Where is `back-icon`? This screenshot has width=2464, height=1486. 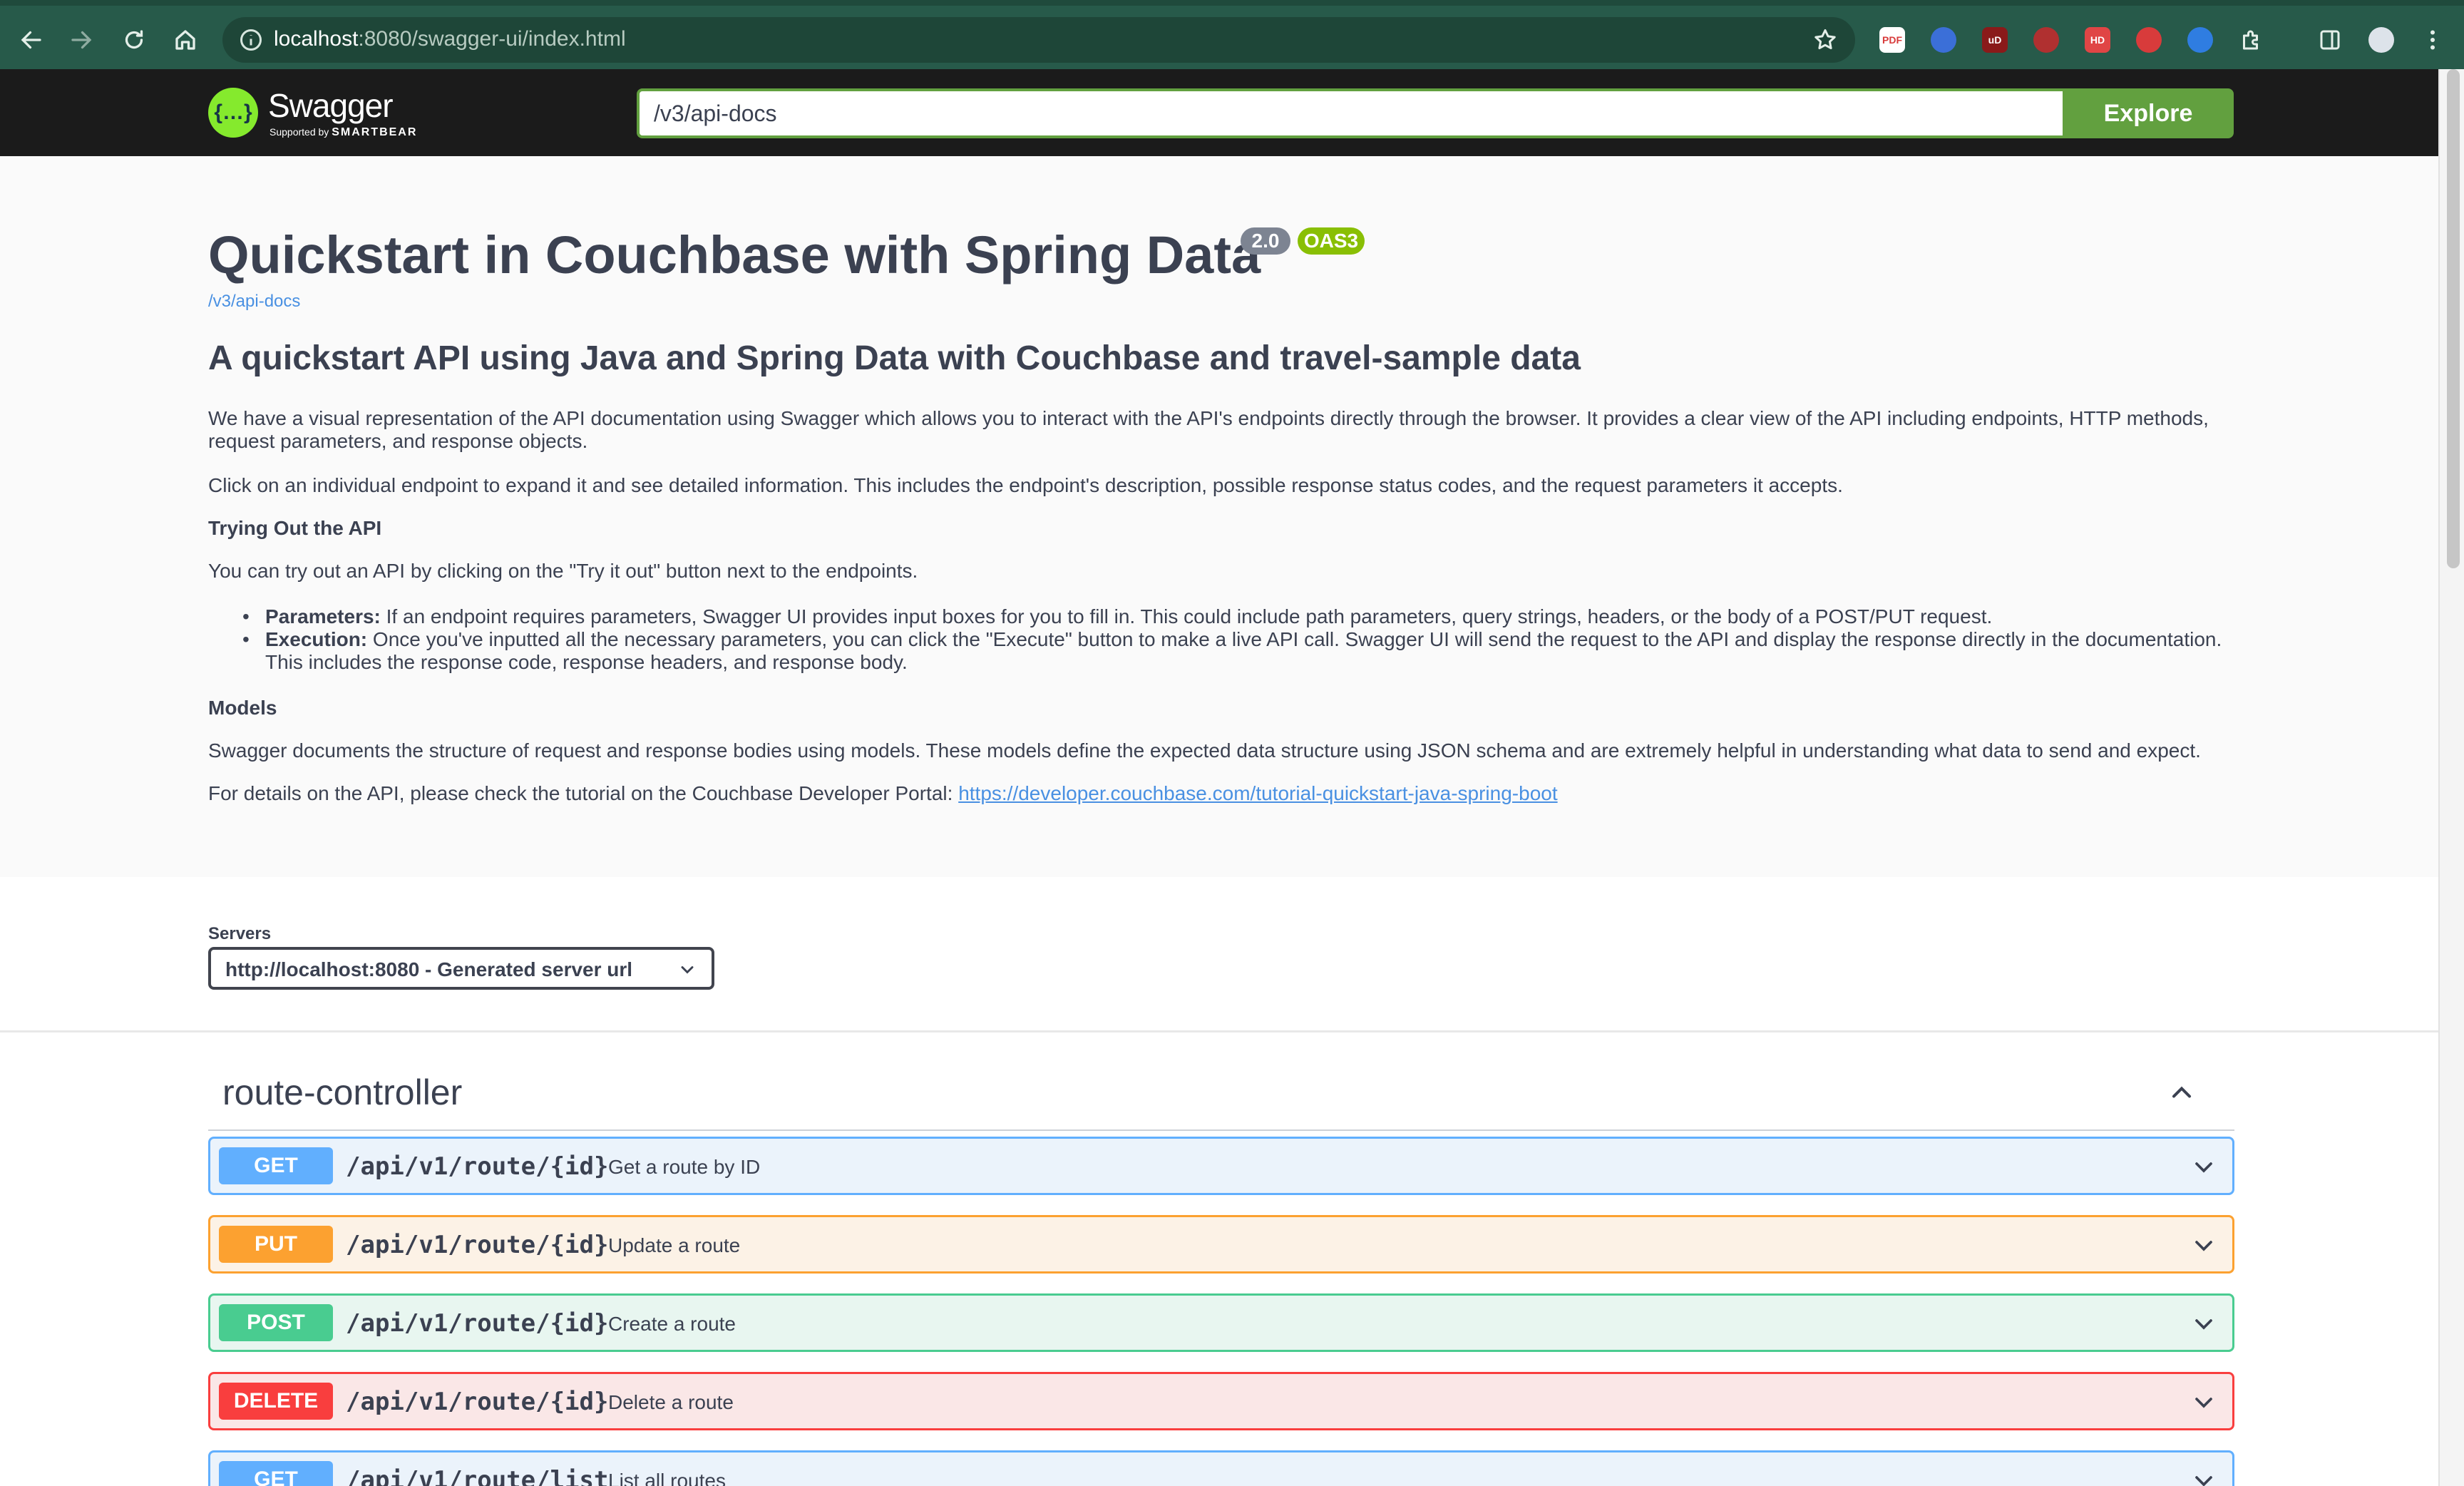
back-icon is located at coordinates (31, 39).